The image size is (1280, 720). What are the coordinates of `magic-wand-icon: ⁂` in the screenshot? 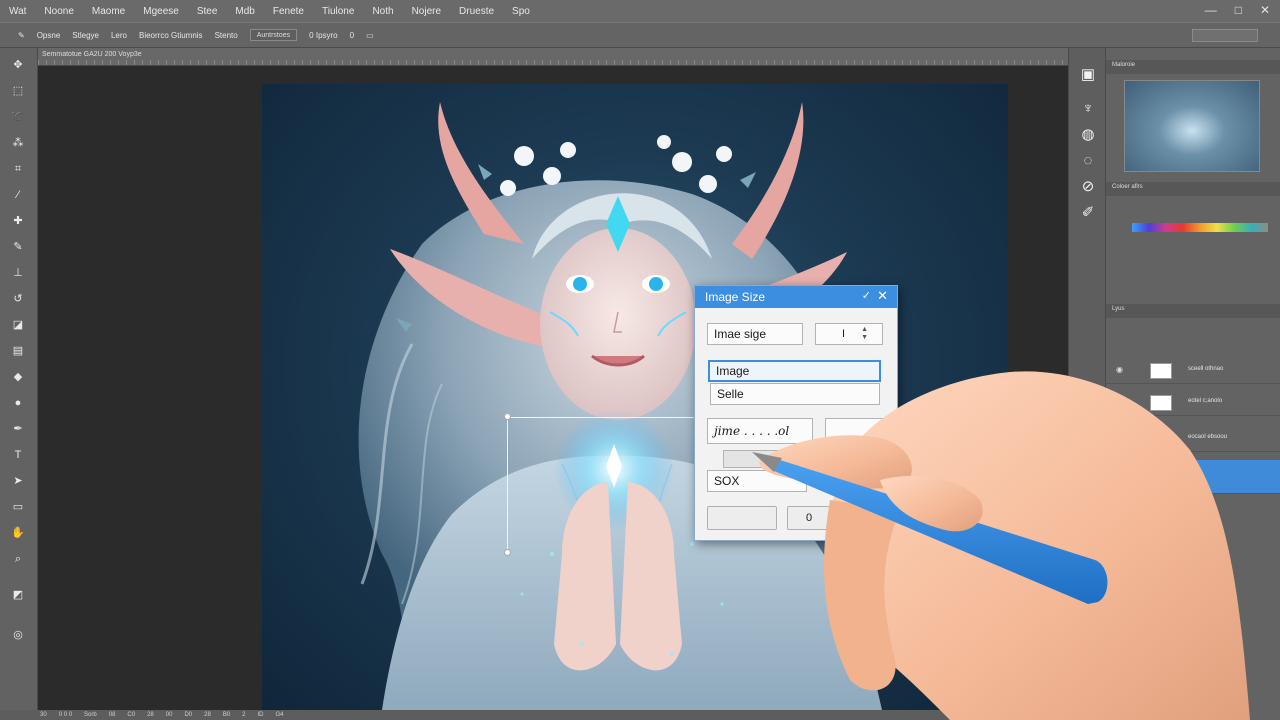 It's located at (18, 143).